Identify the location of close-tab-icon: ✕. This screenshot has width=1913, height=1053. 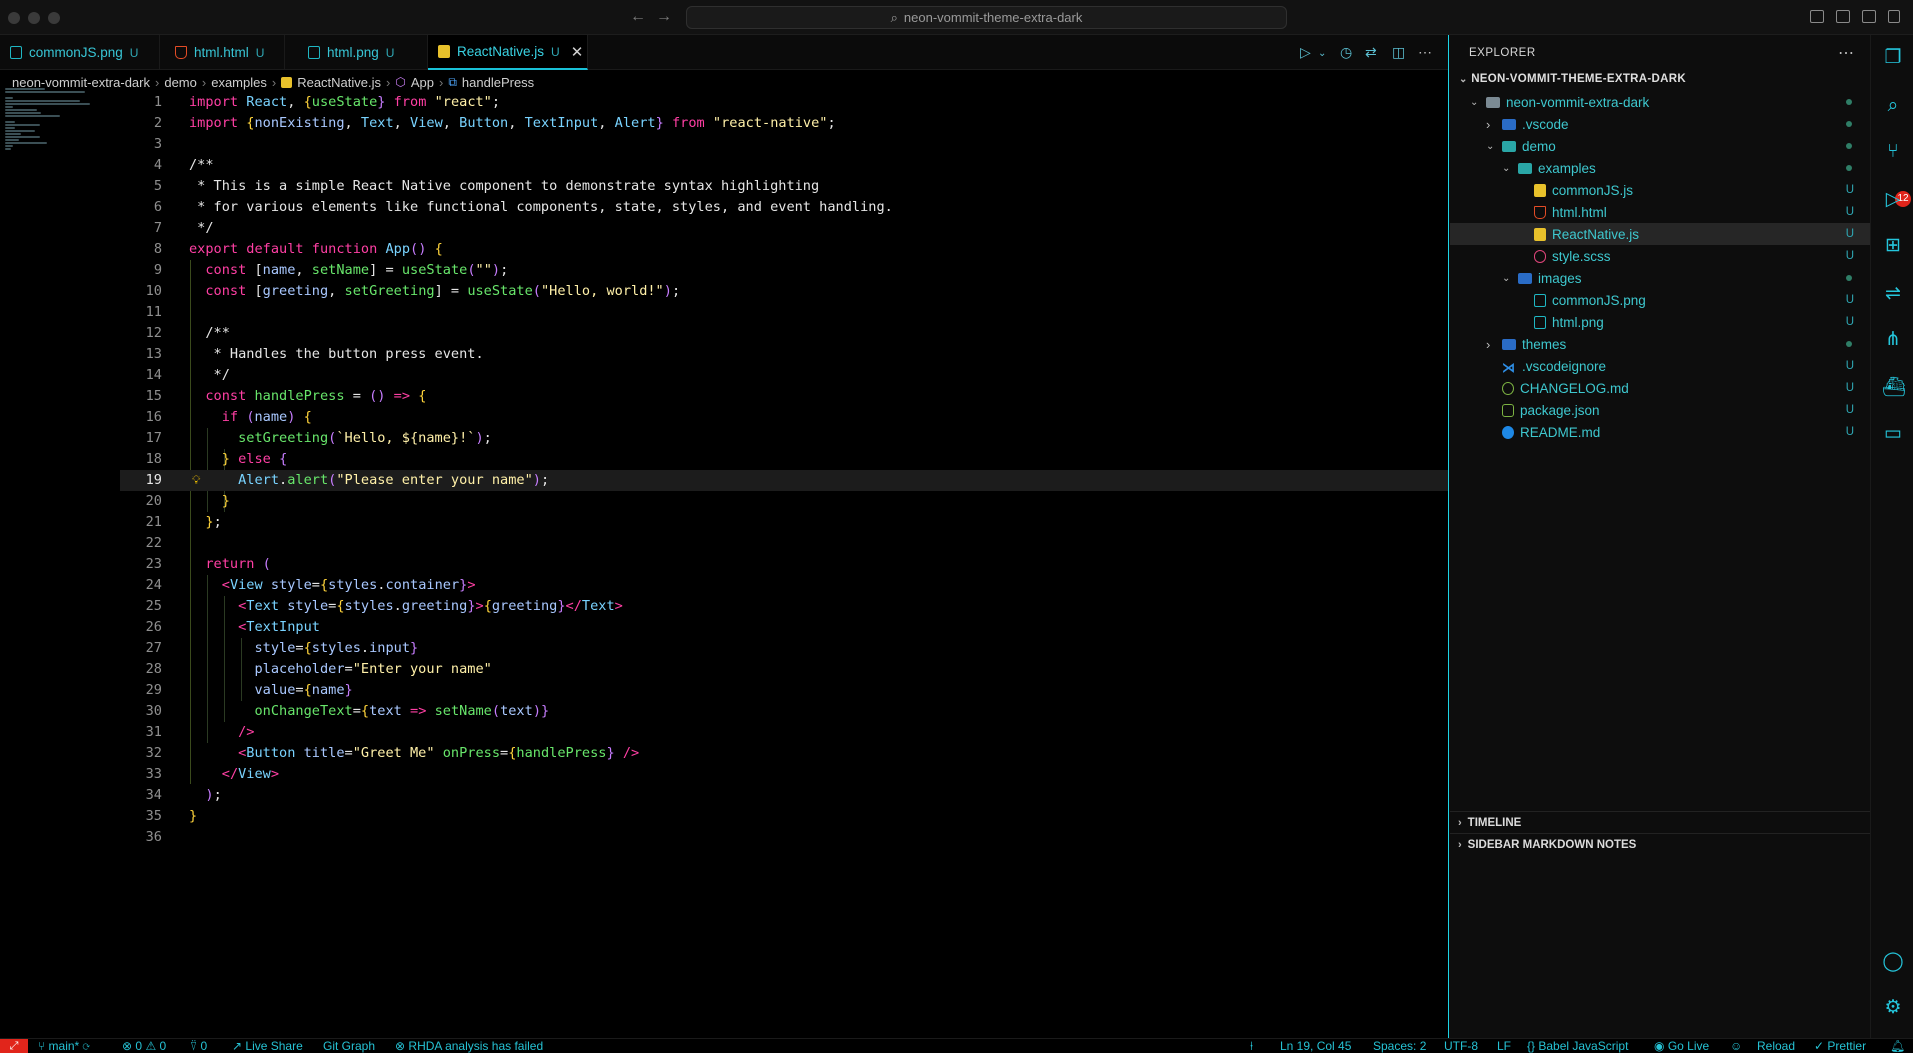
(577, 52).